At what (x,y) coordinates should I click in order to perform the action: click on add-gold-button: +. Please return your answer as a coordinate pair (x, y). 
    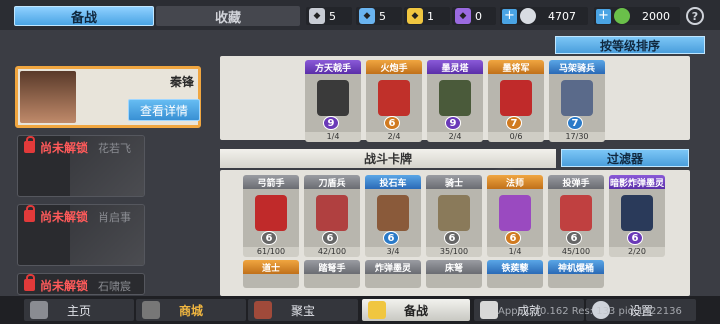
    Looking at the image, I should click on (603, 16).